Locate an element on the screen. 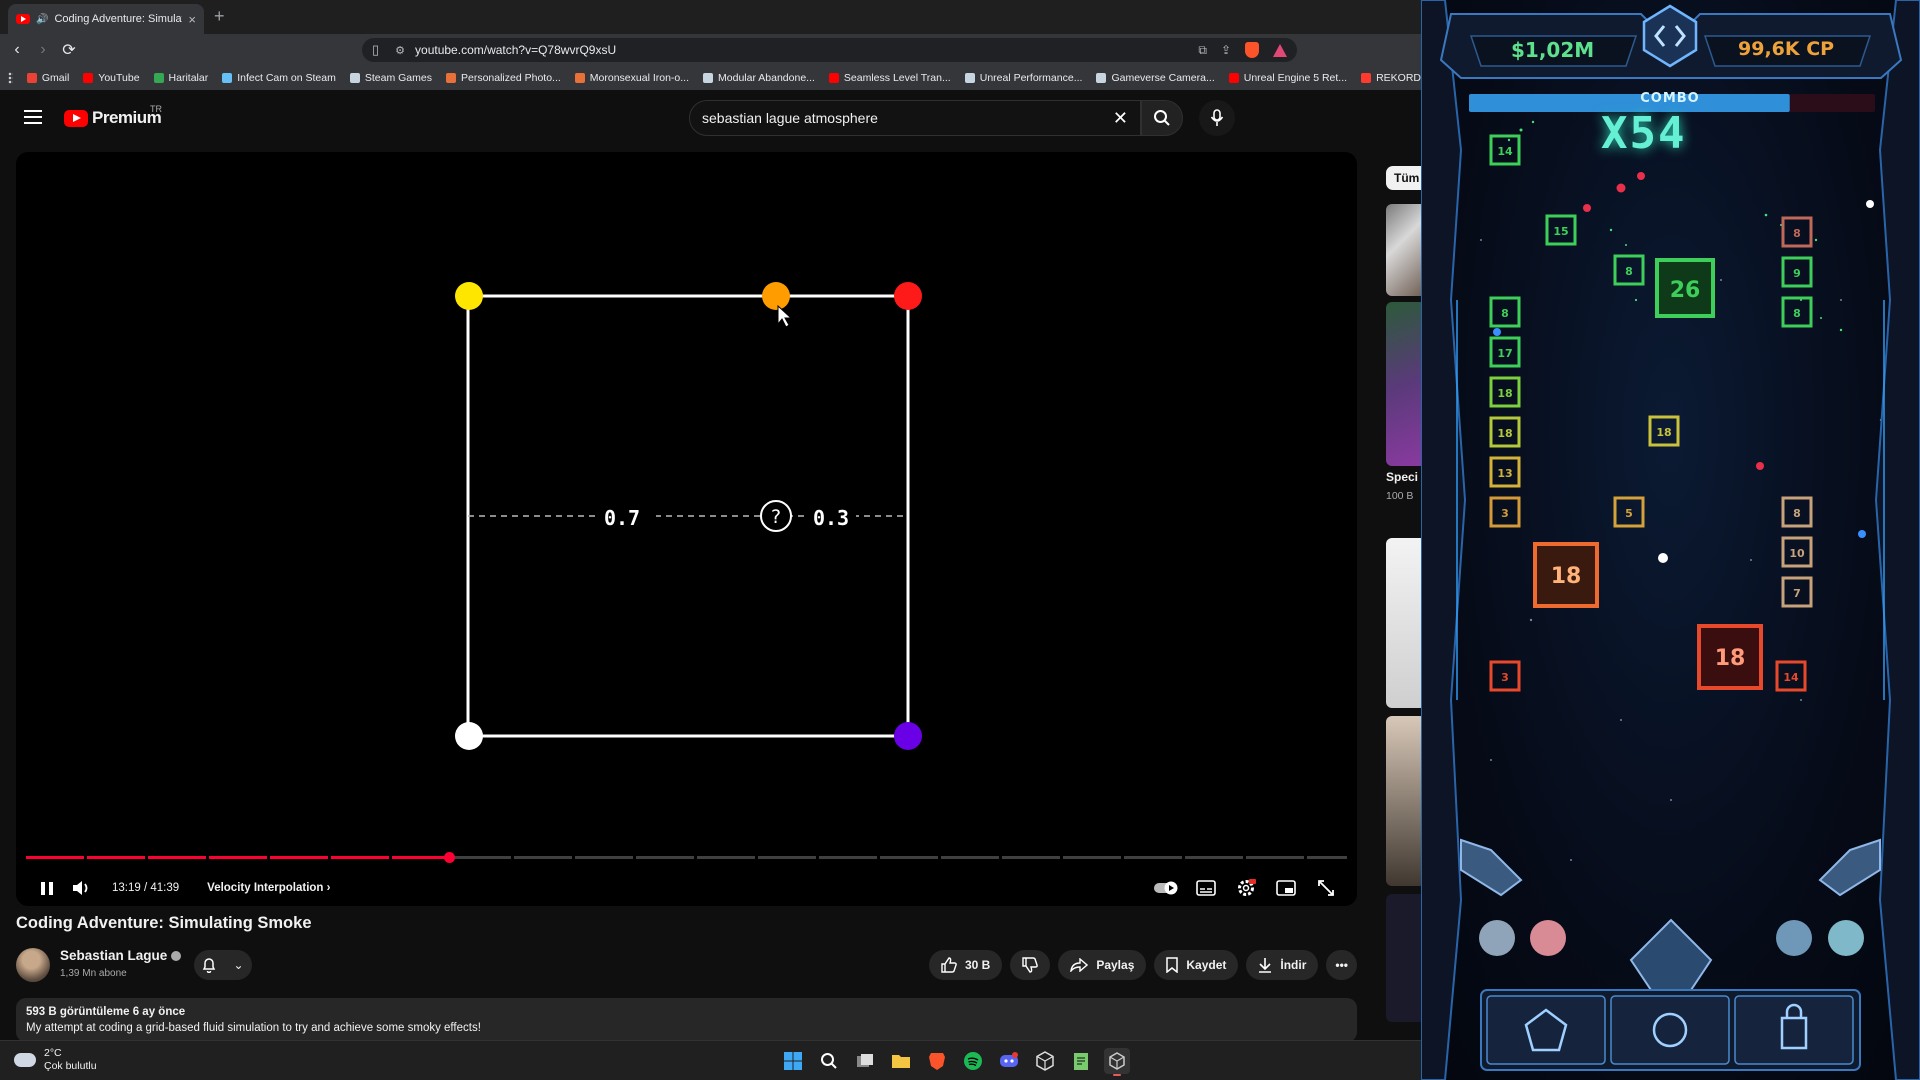 The height and width of the screenshot is (1080, 1920). bookmark-item: Haritalar is located at coordinates (180, 78).